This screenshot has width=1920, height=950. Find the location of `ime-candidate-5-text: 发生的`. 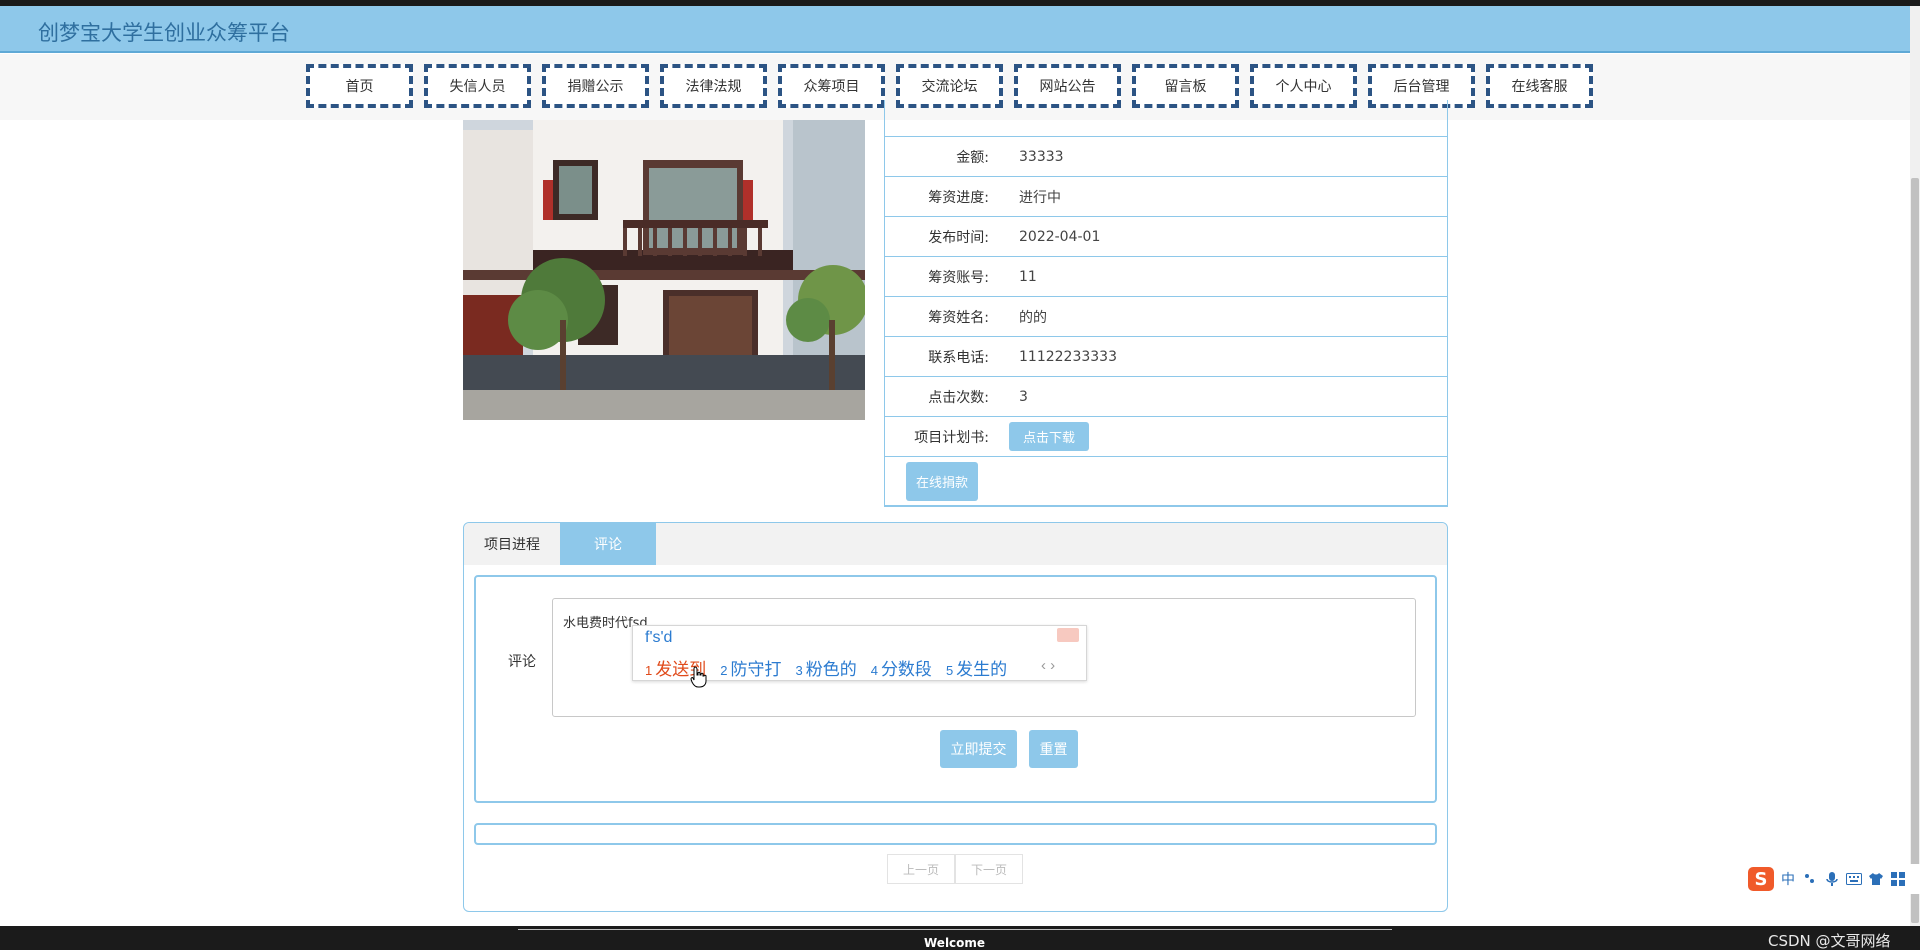

ime-candidate-5-text: 发生的 is located at coordinates (982, 669).